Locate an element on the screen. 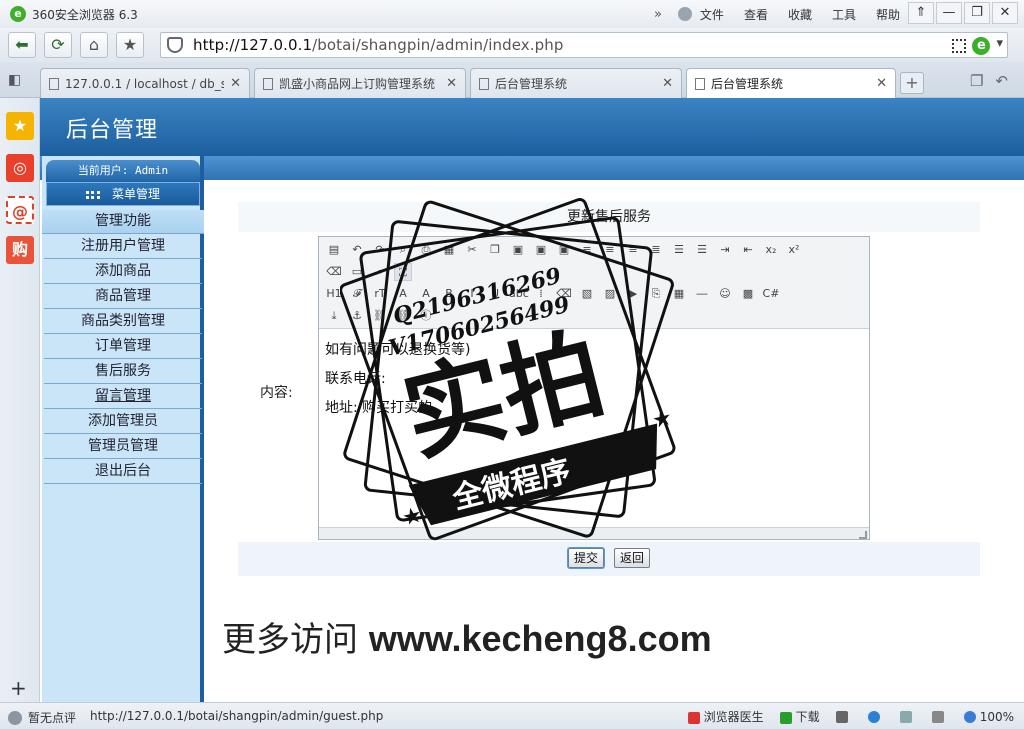  image-icon: ▧ is located at coordinates (587, 294).